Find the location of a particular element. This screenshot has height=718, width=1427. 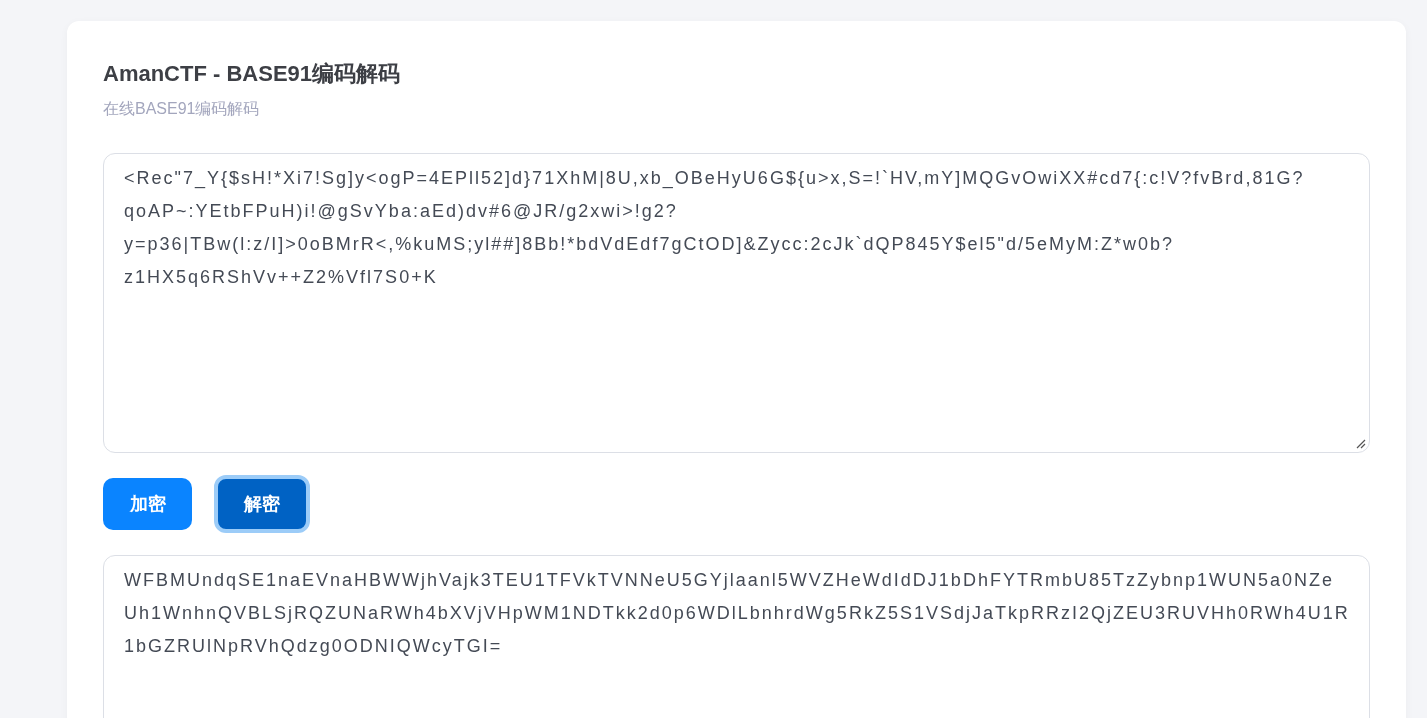

page-title: AmanCTF - BASE91编码解码 is located at coordinates (252, 74).